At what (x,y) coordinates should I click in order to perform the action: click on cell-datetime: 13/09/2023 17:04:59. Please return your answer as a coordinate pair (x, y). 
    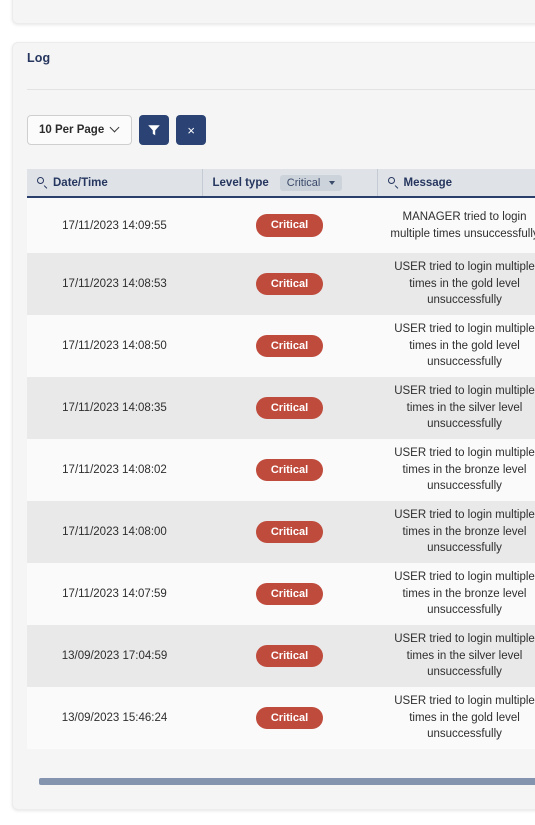
    Looking at the image, I should click on (114, 656).